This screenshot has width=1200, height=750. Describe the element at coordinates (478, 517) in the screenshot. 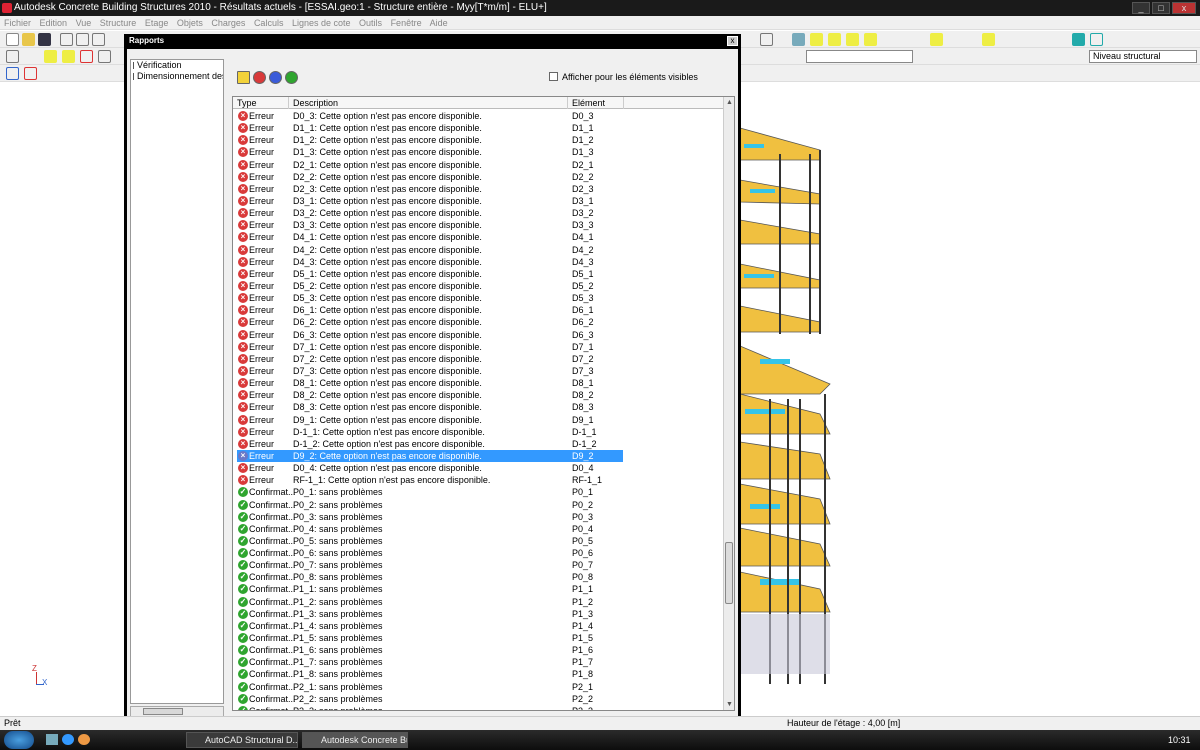

I see `table-row: ✓ Confirmat... P0_3: sans problèmes P0_3` at that location.